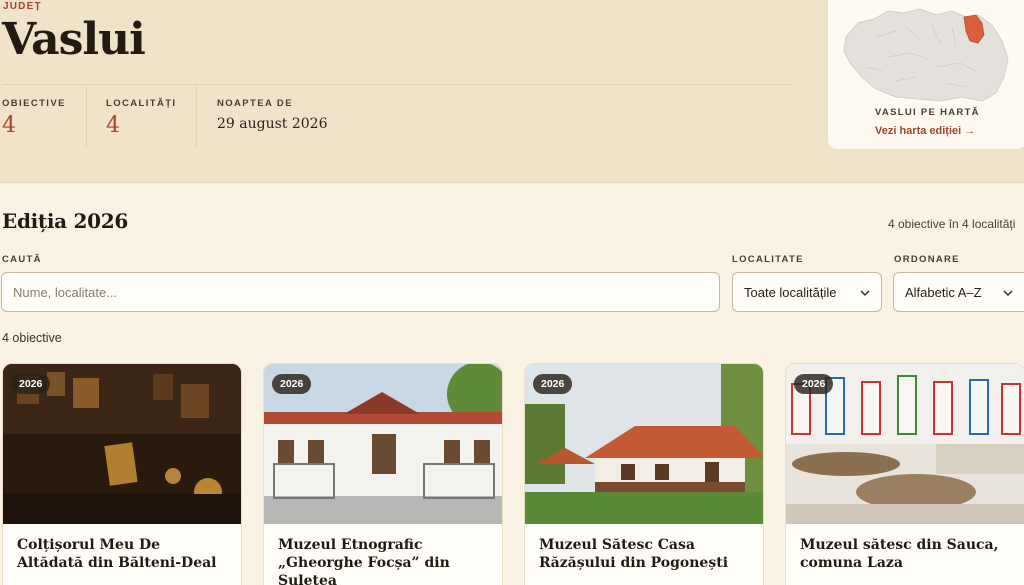  What do you see at coordinates (113, 125) in the screenshot?
I see `stat-localities-value: 4` at bounding box center [113, 125].